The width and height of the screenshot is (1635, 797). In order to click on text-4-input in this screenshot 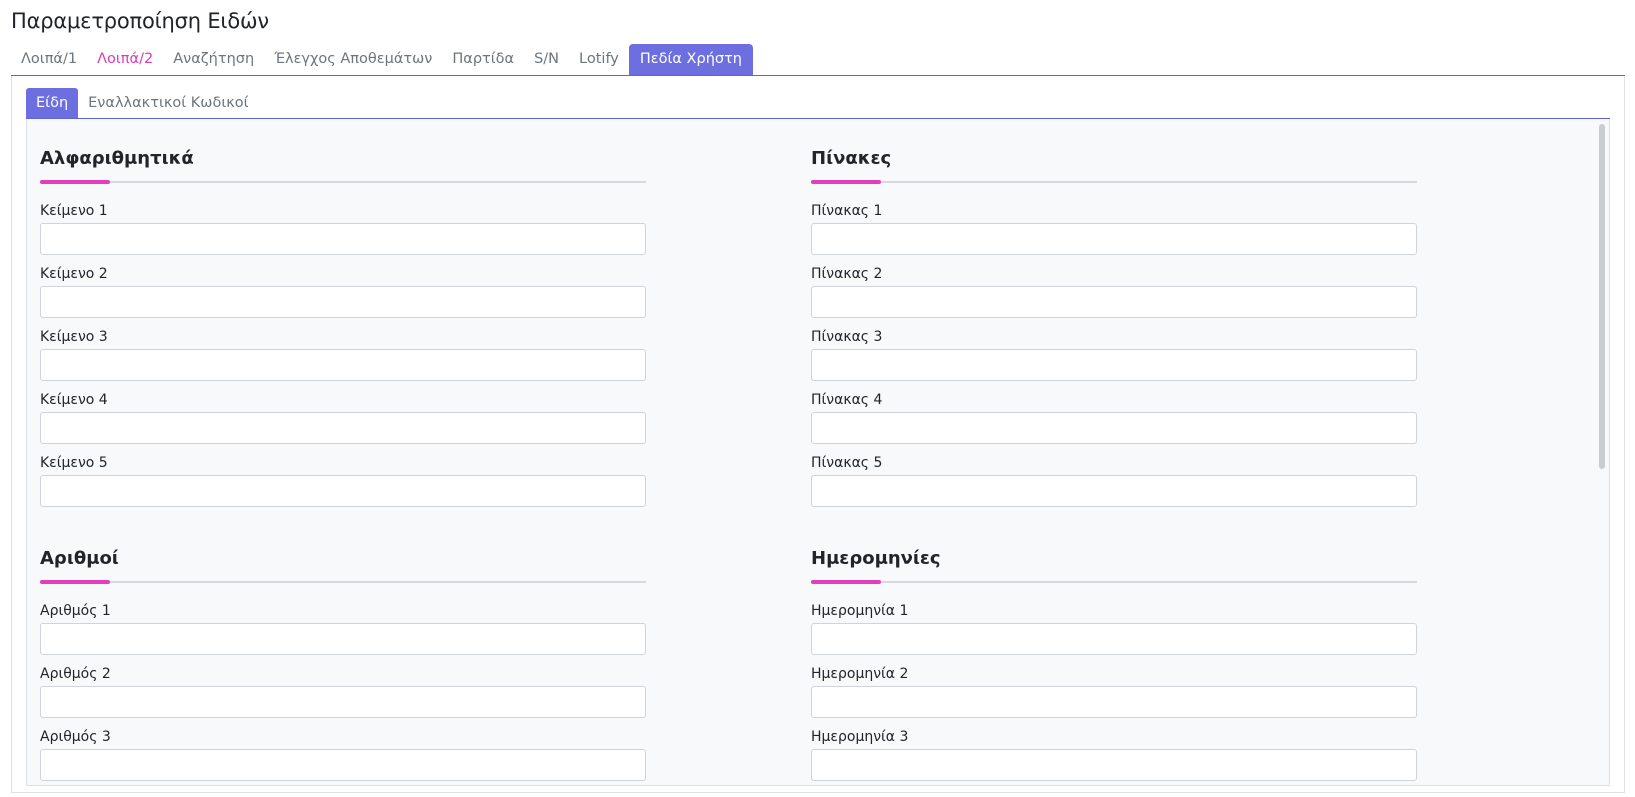, I will do `click(343, 428)`.